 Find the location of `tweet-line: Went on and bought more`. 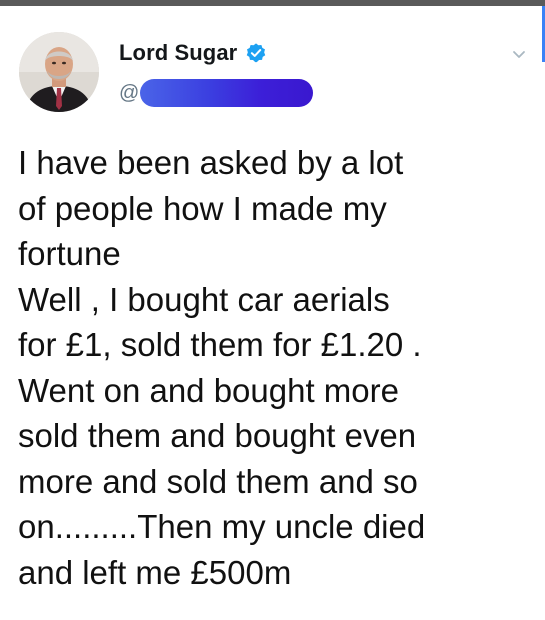

tweet-line: Went on and bought more is located at coordinates (208, 390).